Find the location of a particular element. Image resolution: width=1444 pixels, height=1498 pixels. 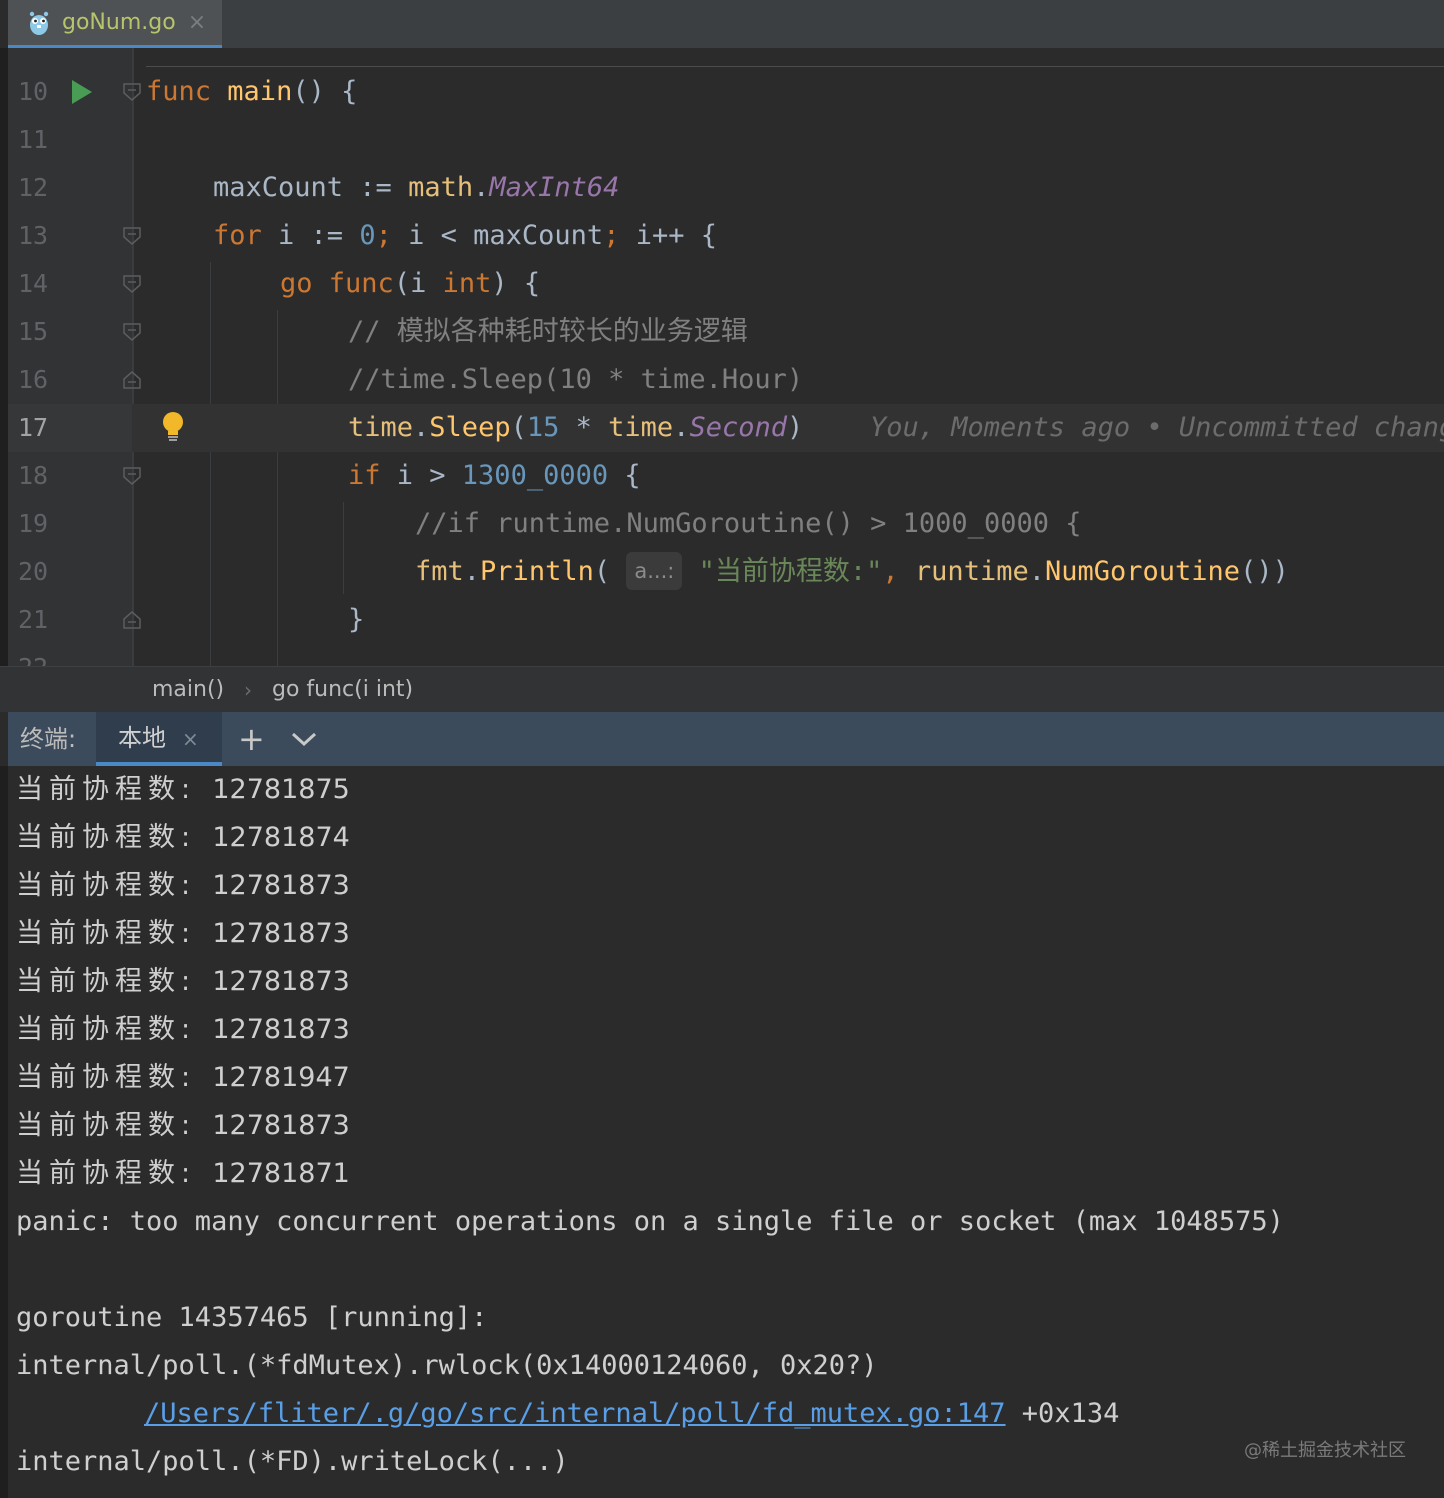

code-text: } is located at coordinates (356, 619).